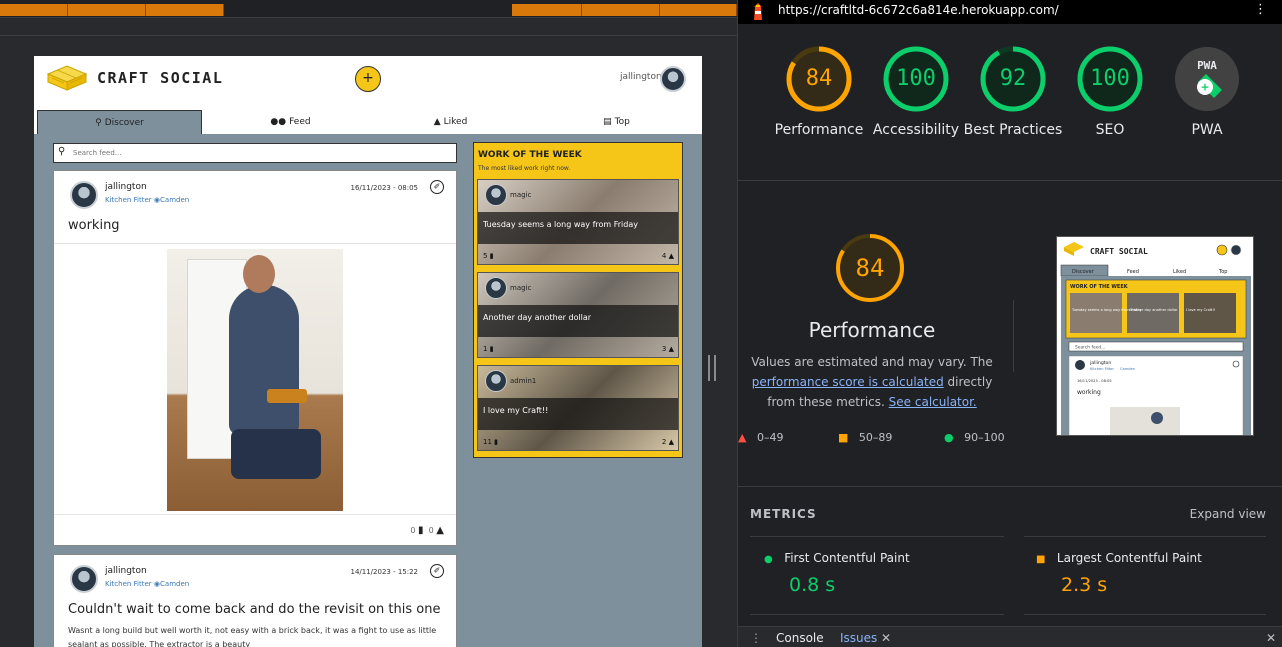 The image size is (1282, 647). I want to click on thumb-brand: CRAFT SOCIAL, so click(1119, 251).